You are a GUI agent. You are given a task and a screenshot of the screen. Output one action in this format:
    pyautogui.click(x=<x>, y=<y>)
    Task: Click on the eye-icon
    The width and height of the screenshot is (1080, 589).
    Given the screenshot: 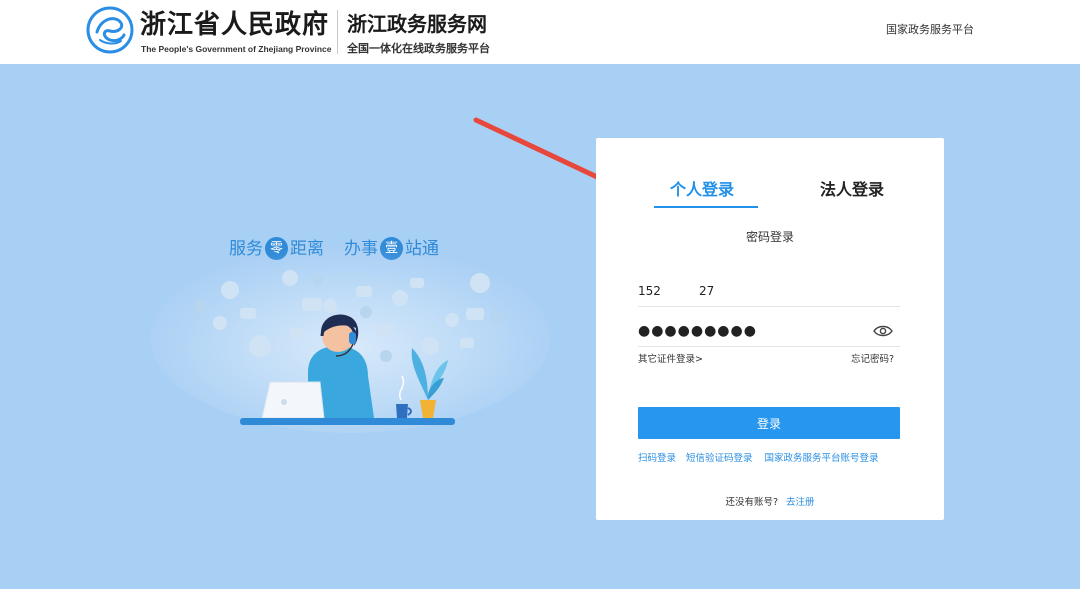 What is the action you would take?
    pyautogui.click(x=883, y=331)
    